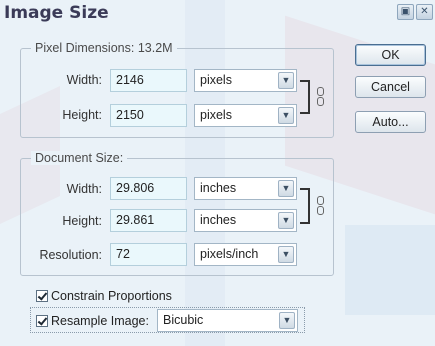  Describe the element at coordinates (227, 320) in the screenshot. I see `resample-method-select: Bicubic ▼` at that location.